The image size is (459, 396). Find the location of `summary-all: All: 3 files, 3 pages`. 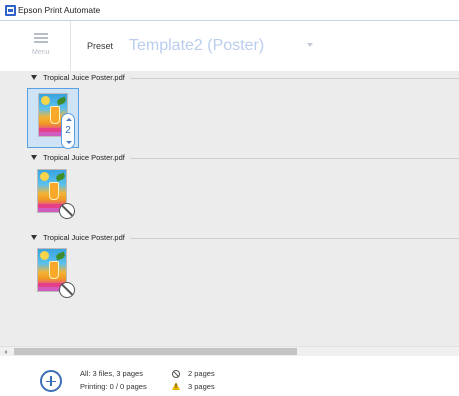

summary-all: All: 3 files, 3 pages is located at coordinates (111, 373).